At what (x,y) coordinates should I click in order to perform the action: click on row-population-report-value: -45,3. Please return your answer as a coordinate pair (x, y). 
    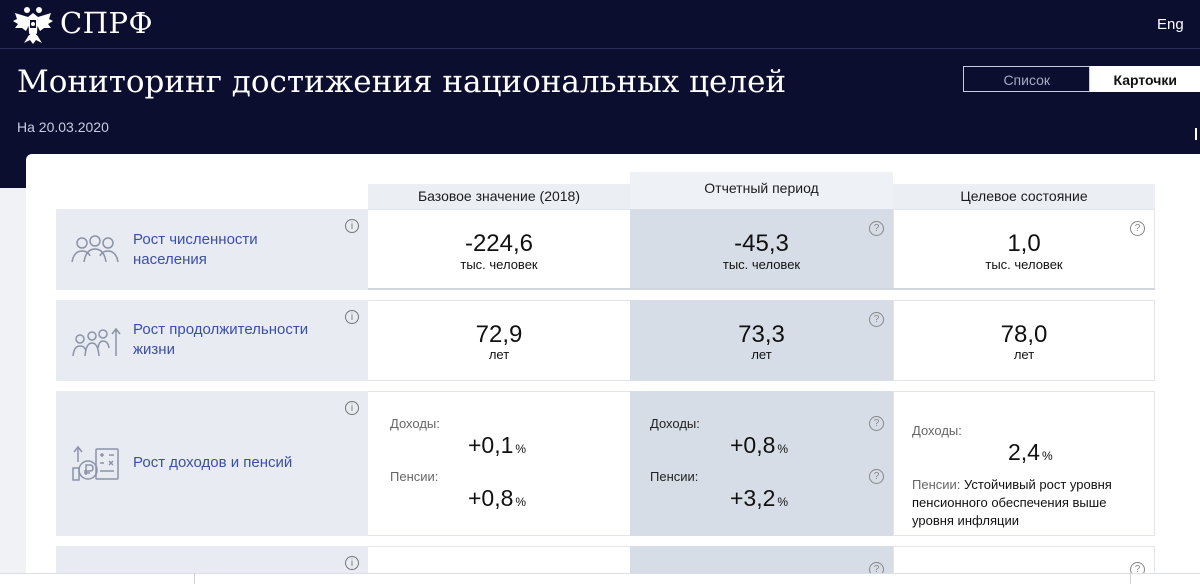
    Looking at the image, I should click on (761, 243).